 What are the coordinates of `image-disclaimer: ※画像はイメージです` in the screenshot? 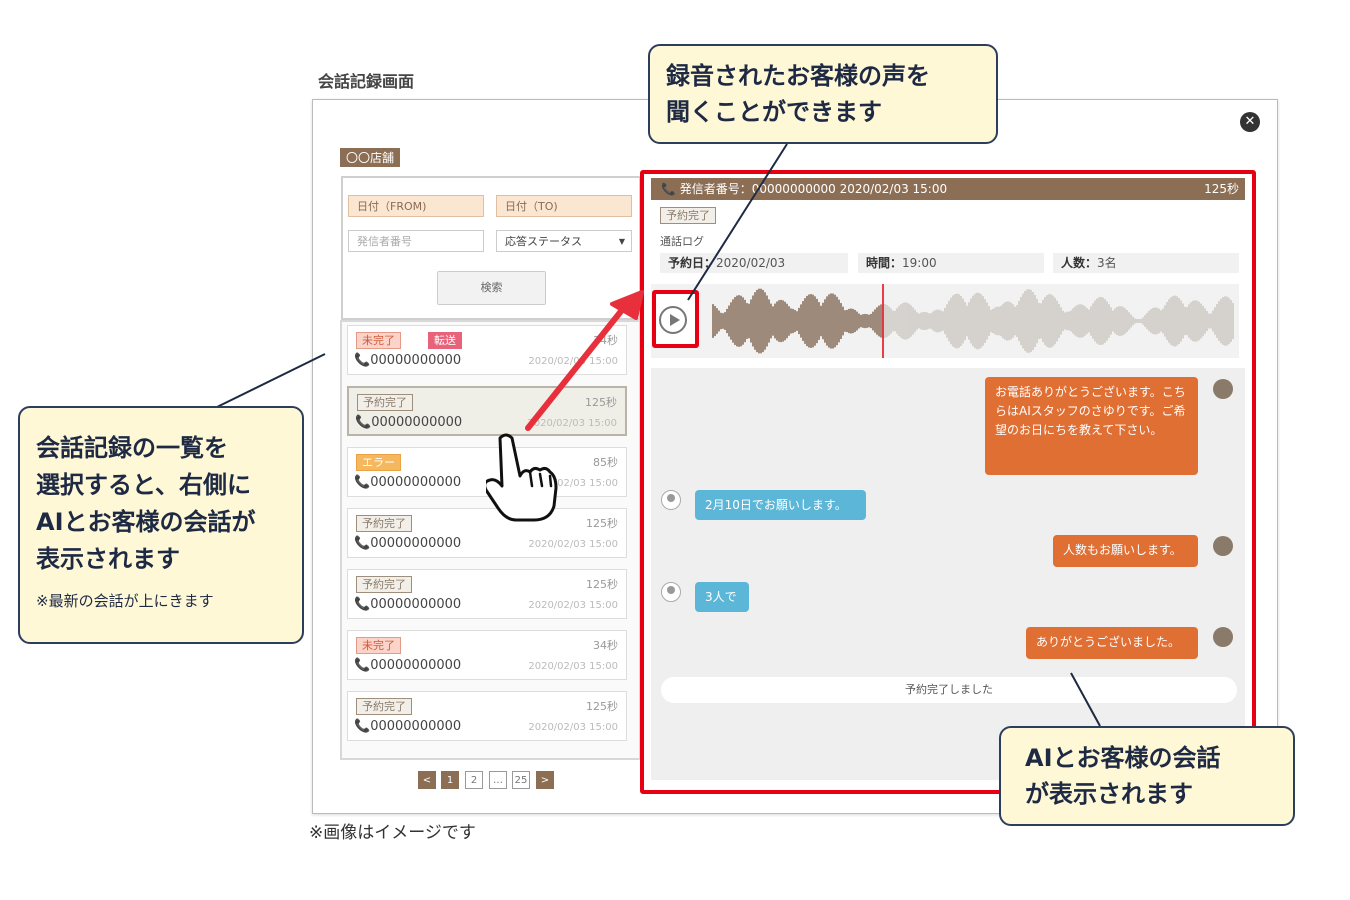 It's located at (392, 833).